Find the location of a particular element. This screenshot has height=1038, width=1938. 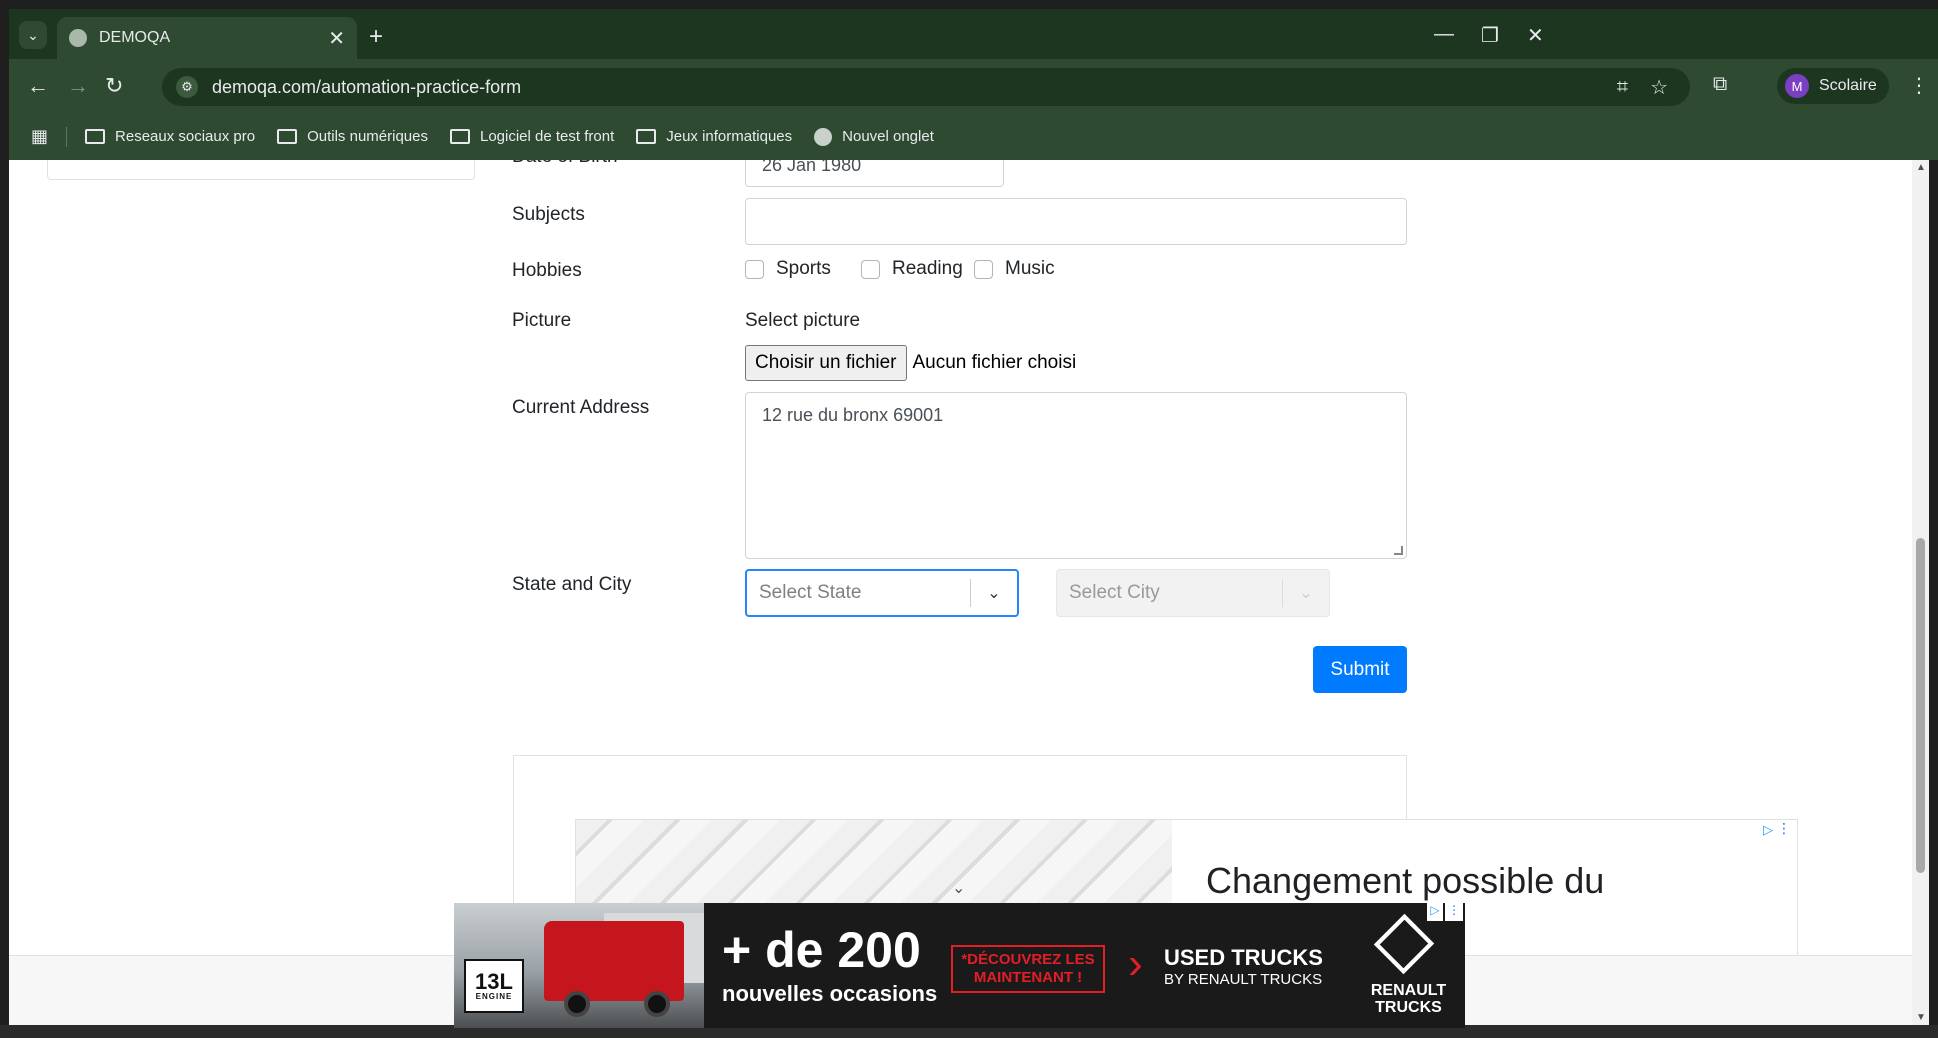

tab-search-button: ⌄ is located at coordinates (33, 35).